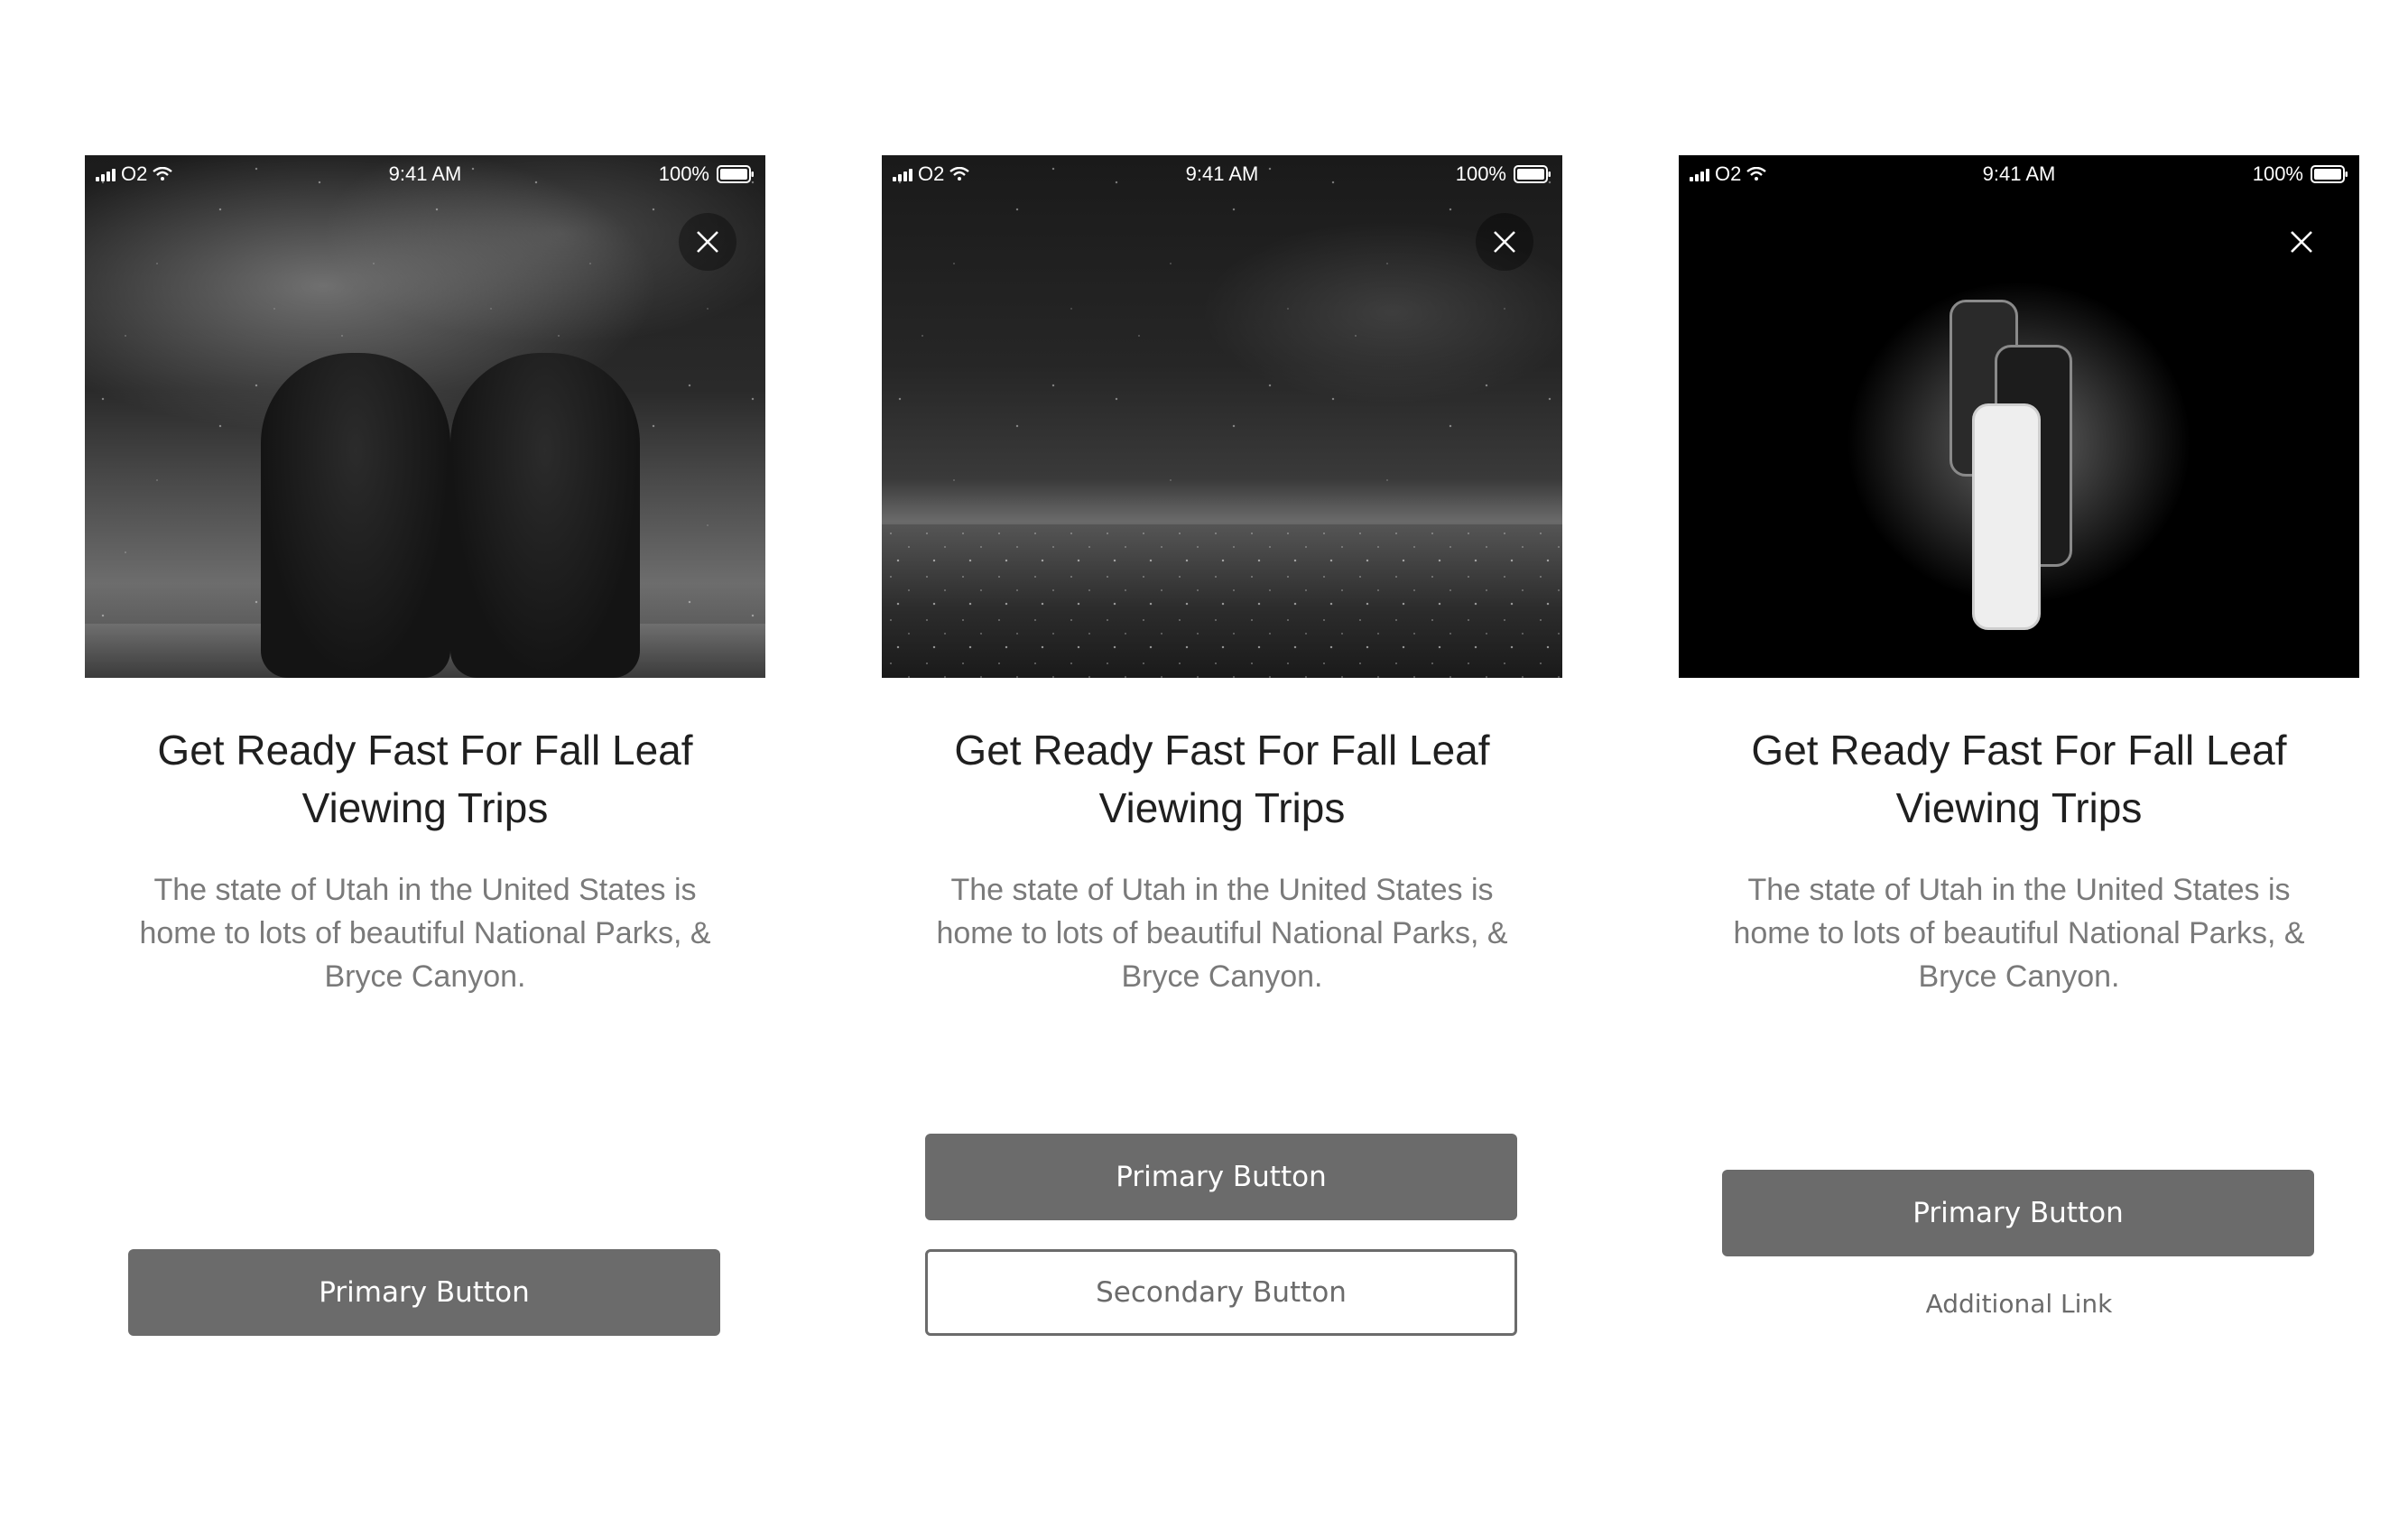 The height and width of the screenshot is (1538, 2408). I want to click on city-lights, so click(1222, 601).